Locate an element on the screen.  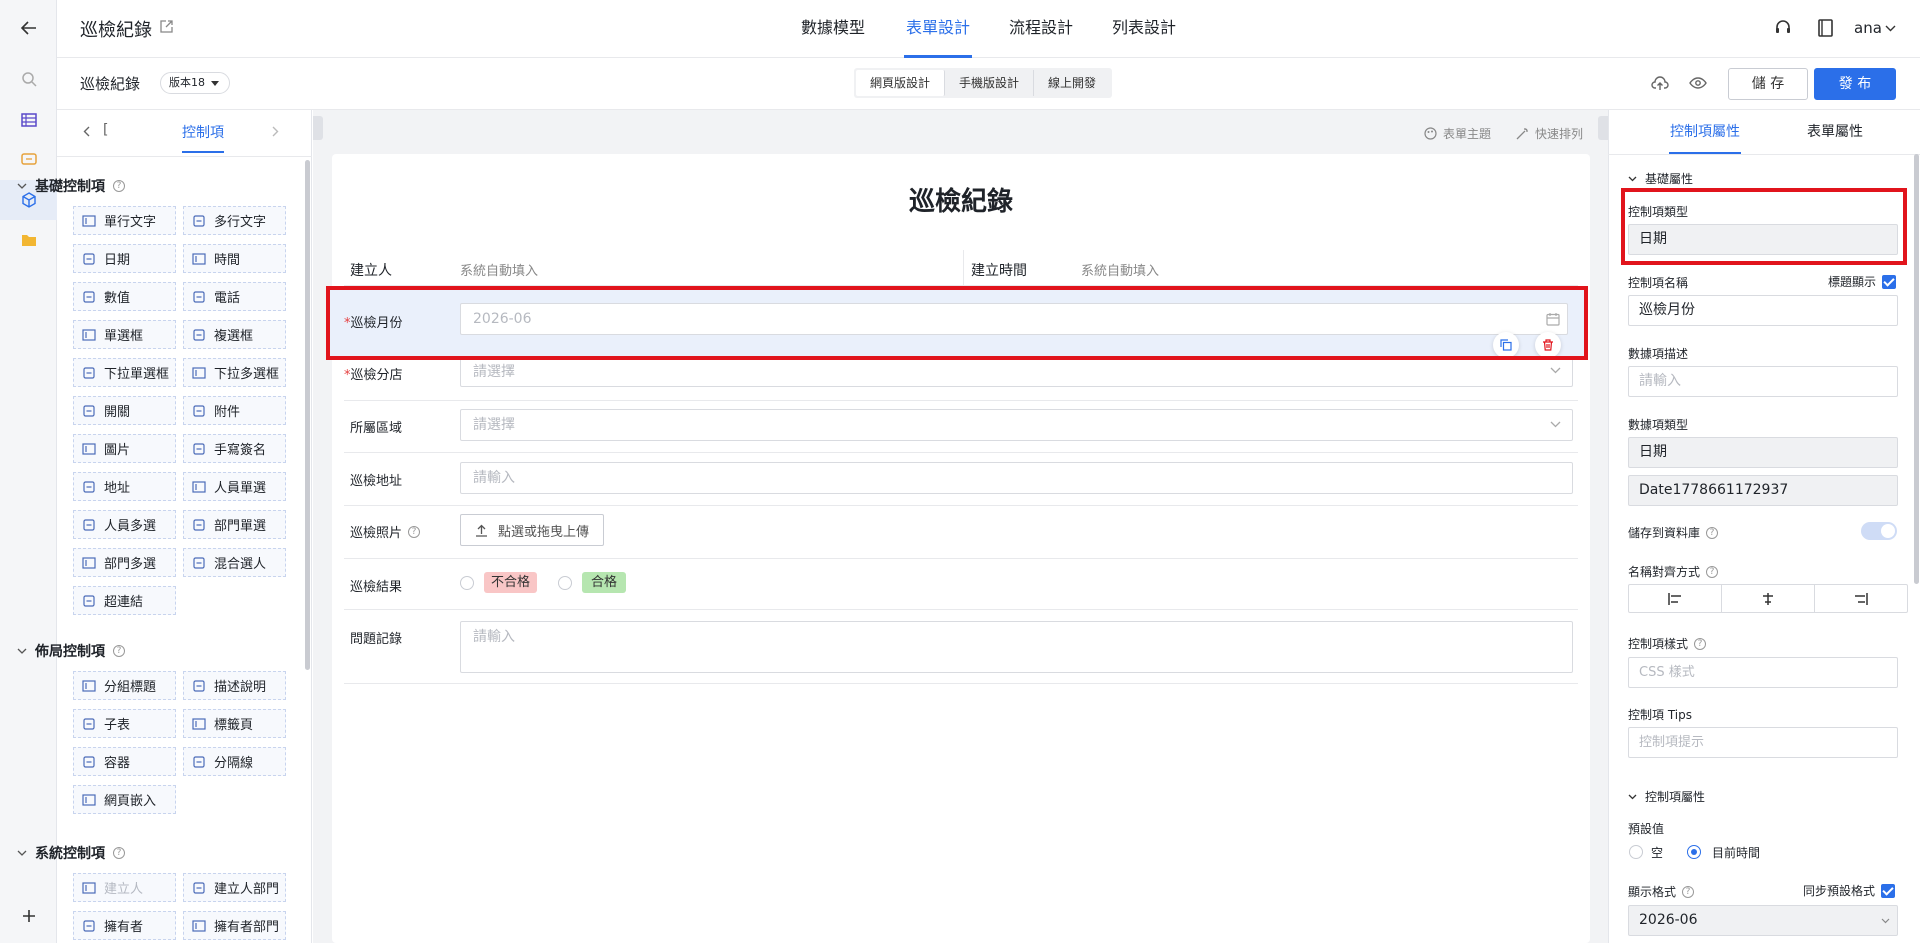
tips-input: 控制項提示 is located at coordinates (1763, 742).